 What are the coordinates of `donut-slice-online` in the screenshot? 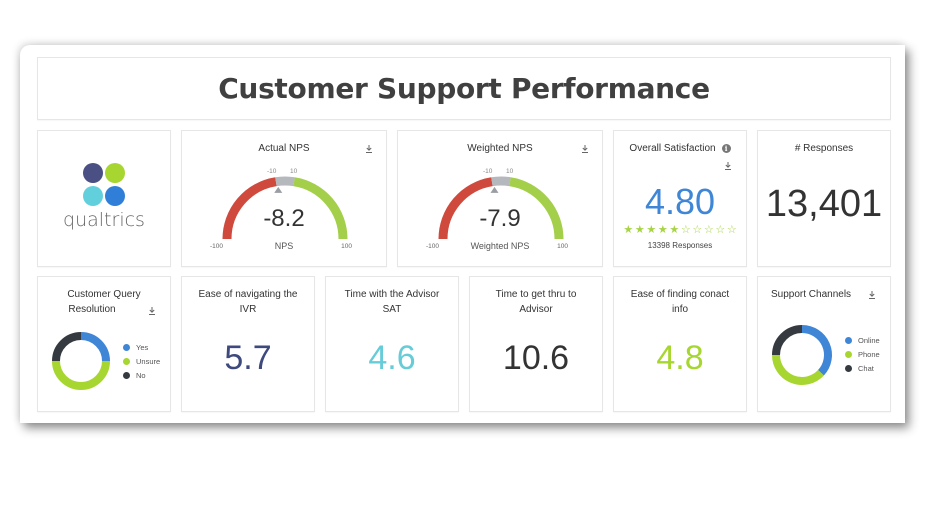 It's located at (816, 350).